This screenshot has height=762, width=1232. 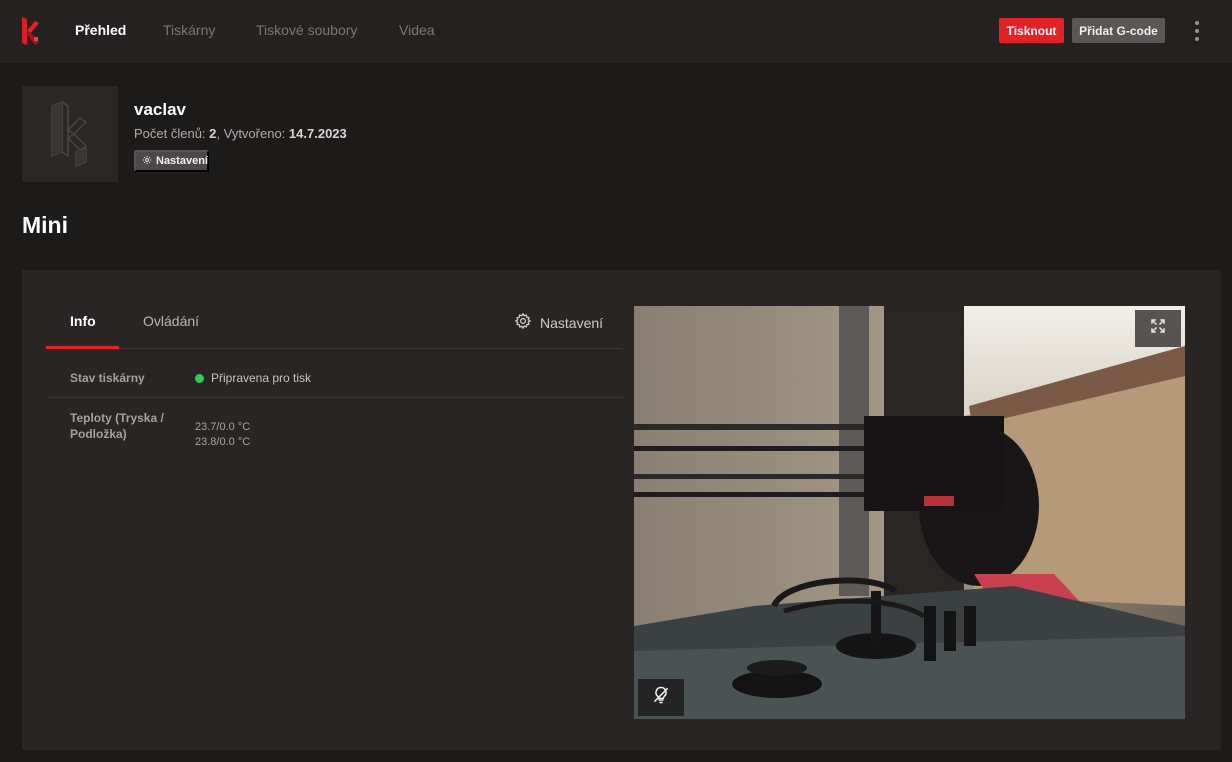 What do you see at coordinates (45, 225) in the screenshot?
I see `printer-title: Mini` at bounding box center [45, 225].